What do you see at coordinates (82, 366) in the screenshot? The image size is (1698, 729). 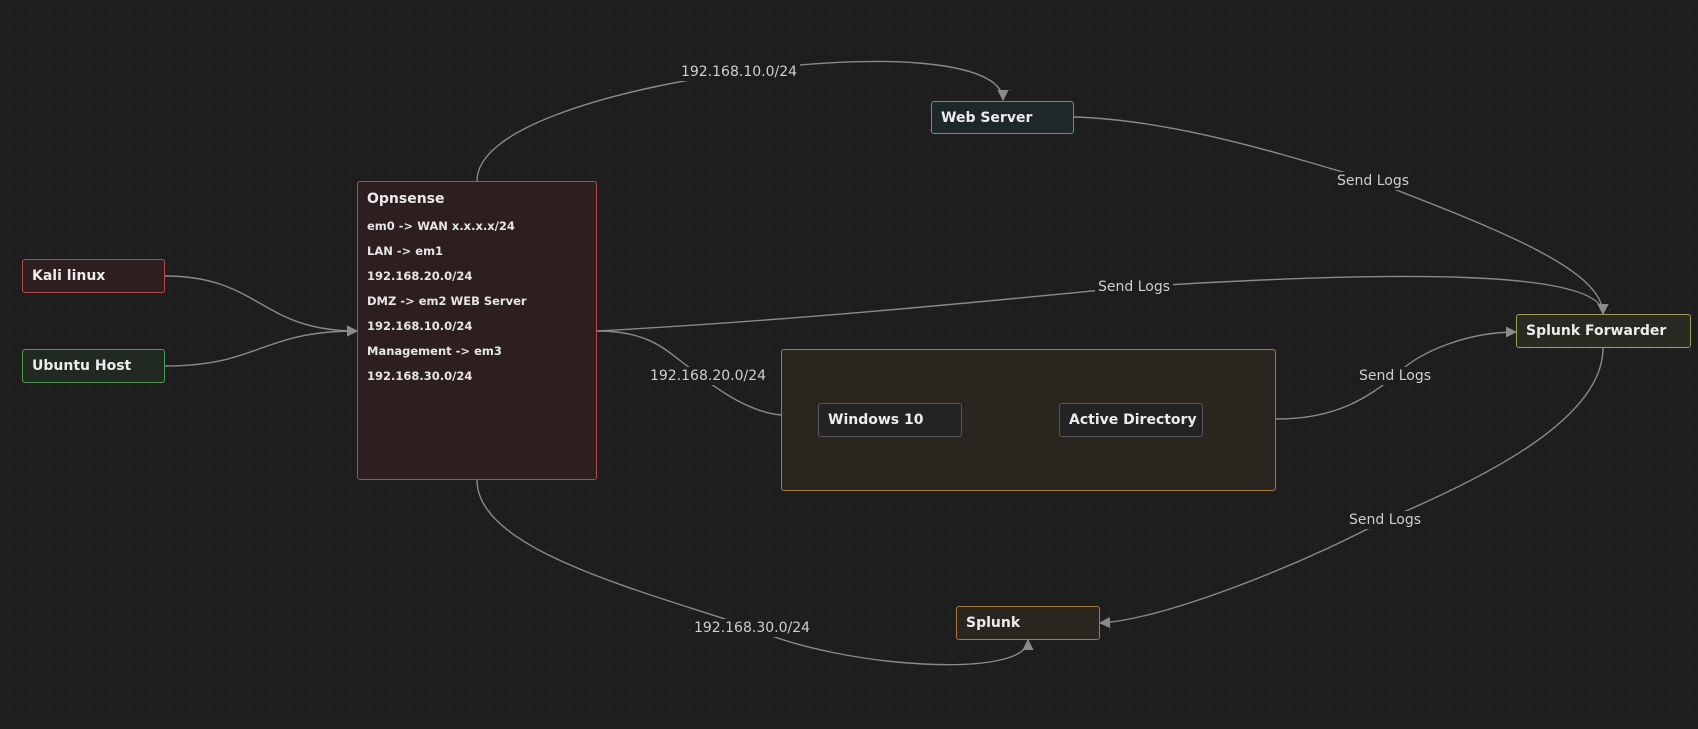 I see `ubuntu-host-label: Ubuntu Host` at bounding box center [82, 366].